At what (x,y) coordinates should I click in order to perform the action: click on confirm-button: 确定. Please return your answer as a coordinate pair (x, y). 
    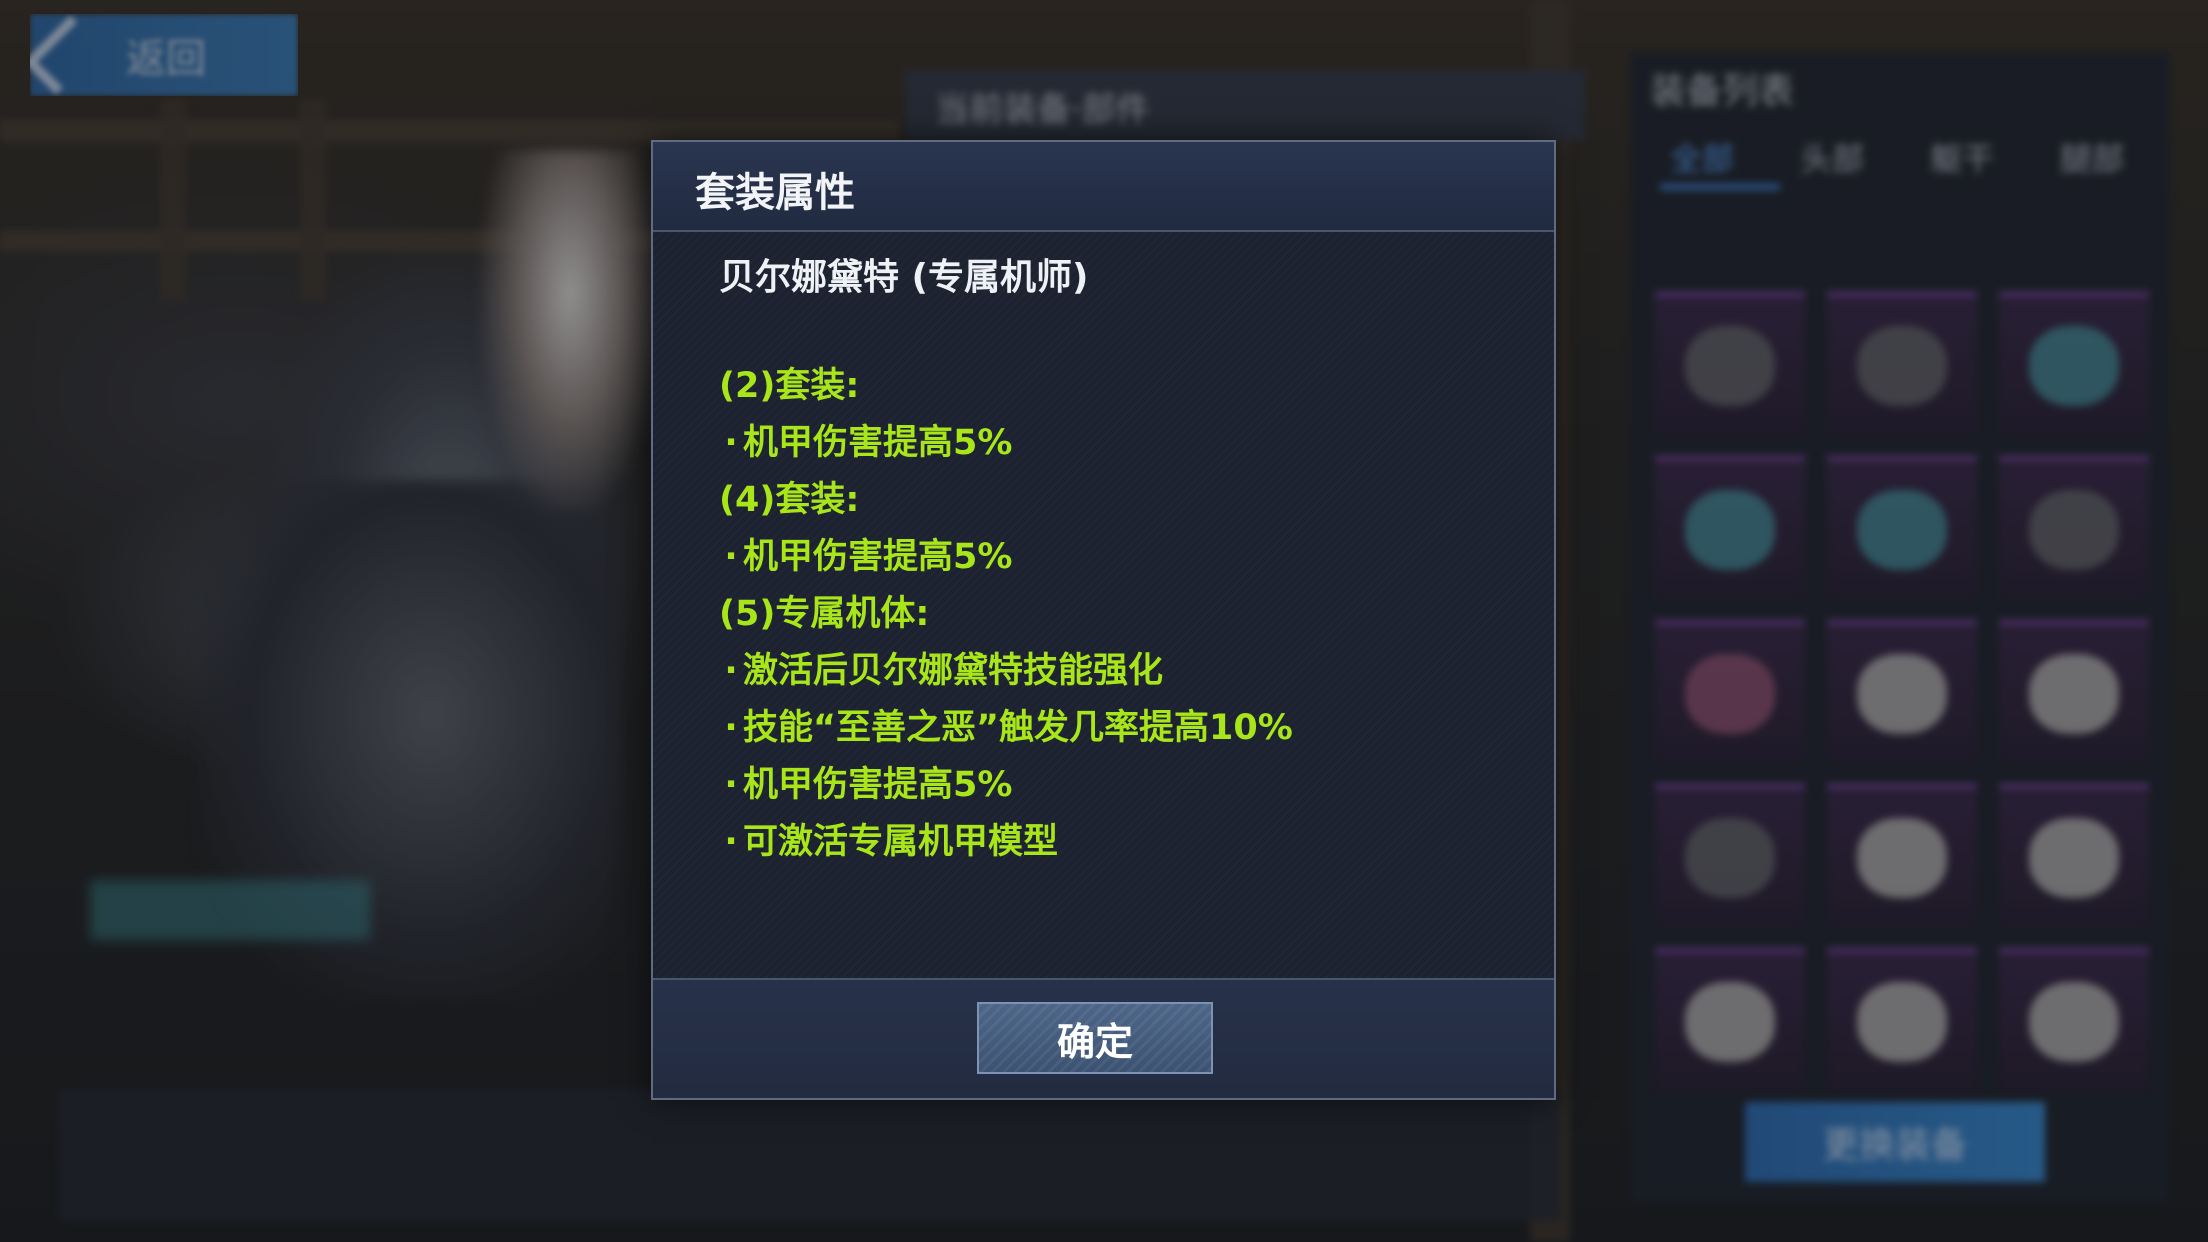
    Looking at the image, I should click on (1095, 1038).